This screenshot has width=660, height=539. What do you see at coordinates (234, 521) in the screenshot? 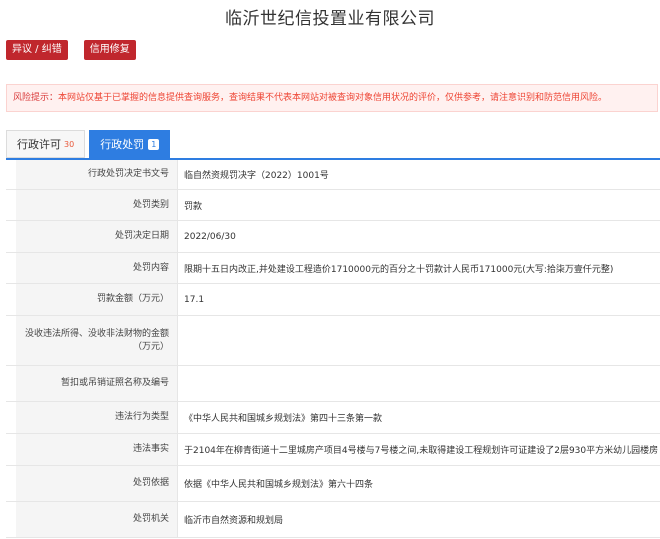
I see `field-value: 临沂市自然资源和规划局` at bounding box center [234, 521].